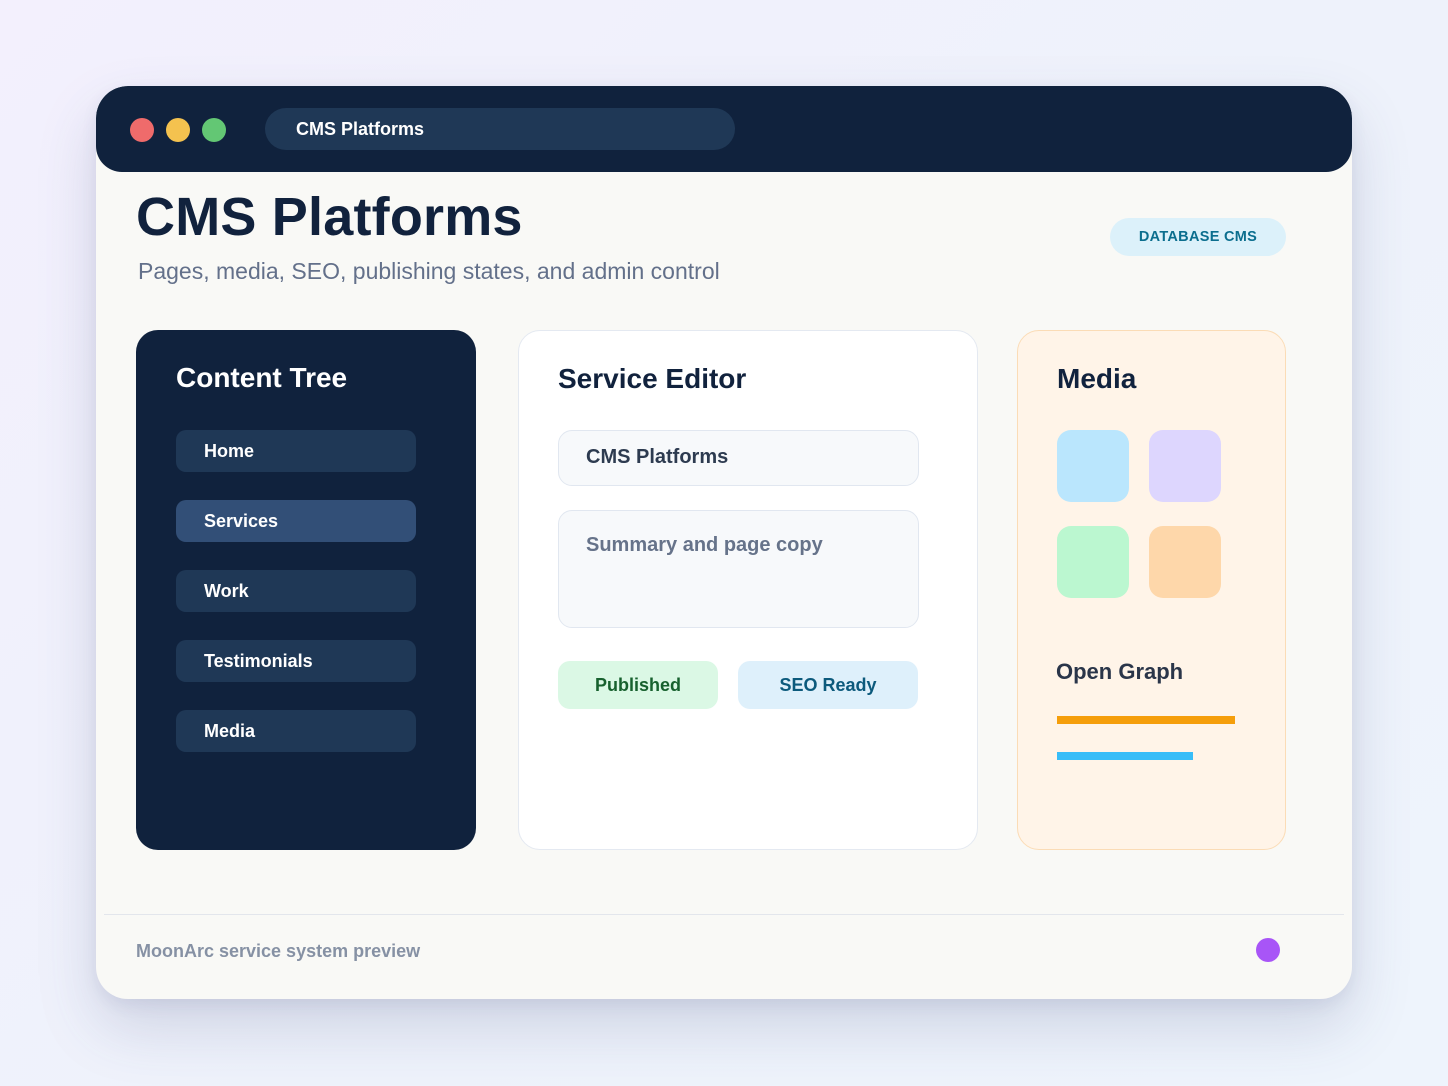  What do you see at coordinates (638, 685) in the screenshot?
I see `published-status-chip: Published` at bounding box center [638, 685].